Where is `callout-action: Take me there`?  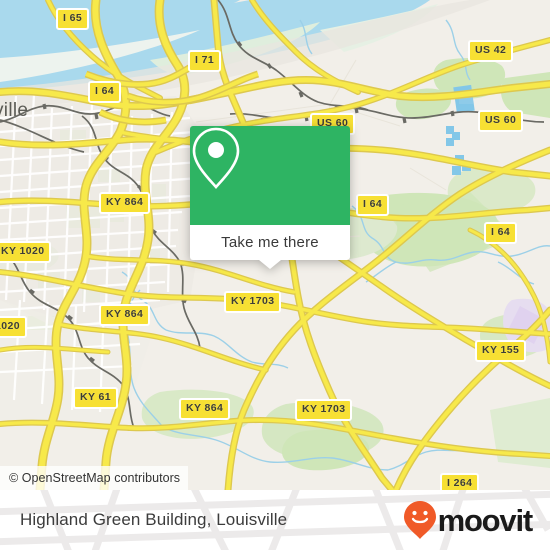
callout-action: Take me there is located at coordinates (270, 242).